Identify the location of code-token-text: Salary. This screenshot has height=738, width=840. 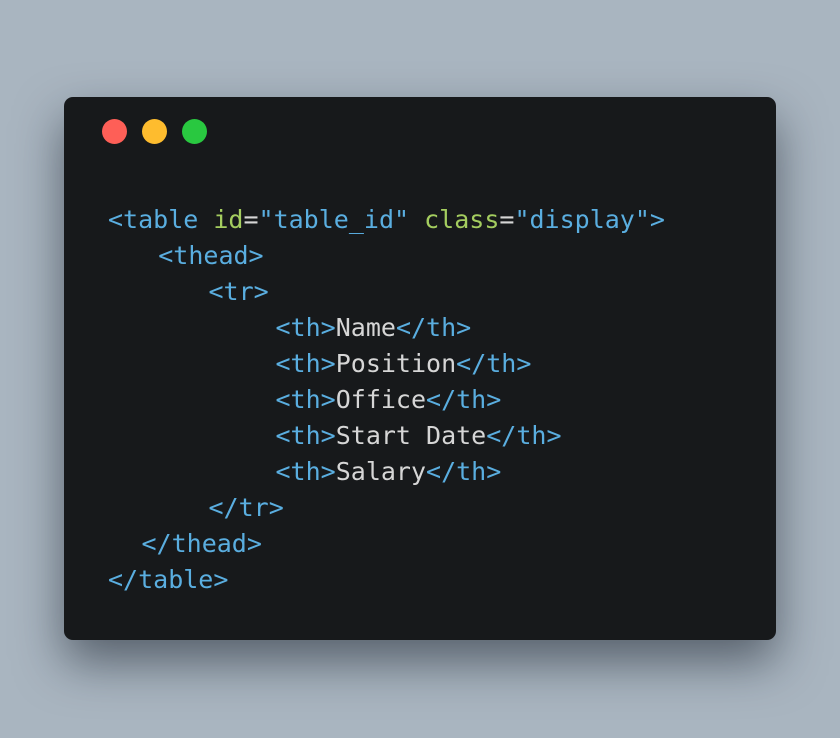
(381, 471).